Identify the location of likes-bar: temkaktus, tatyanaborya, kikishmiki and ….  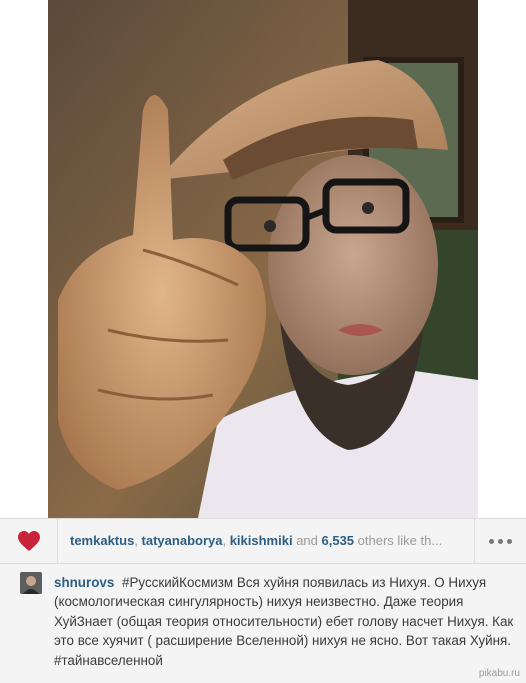
(263, 541).